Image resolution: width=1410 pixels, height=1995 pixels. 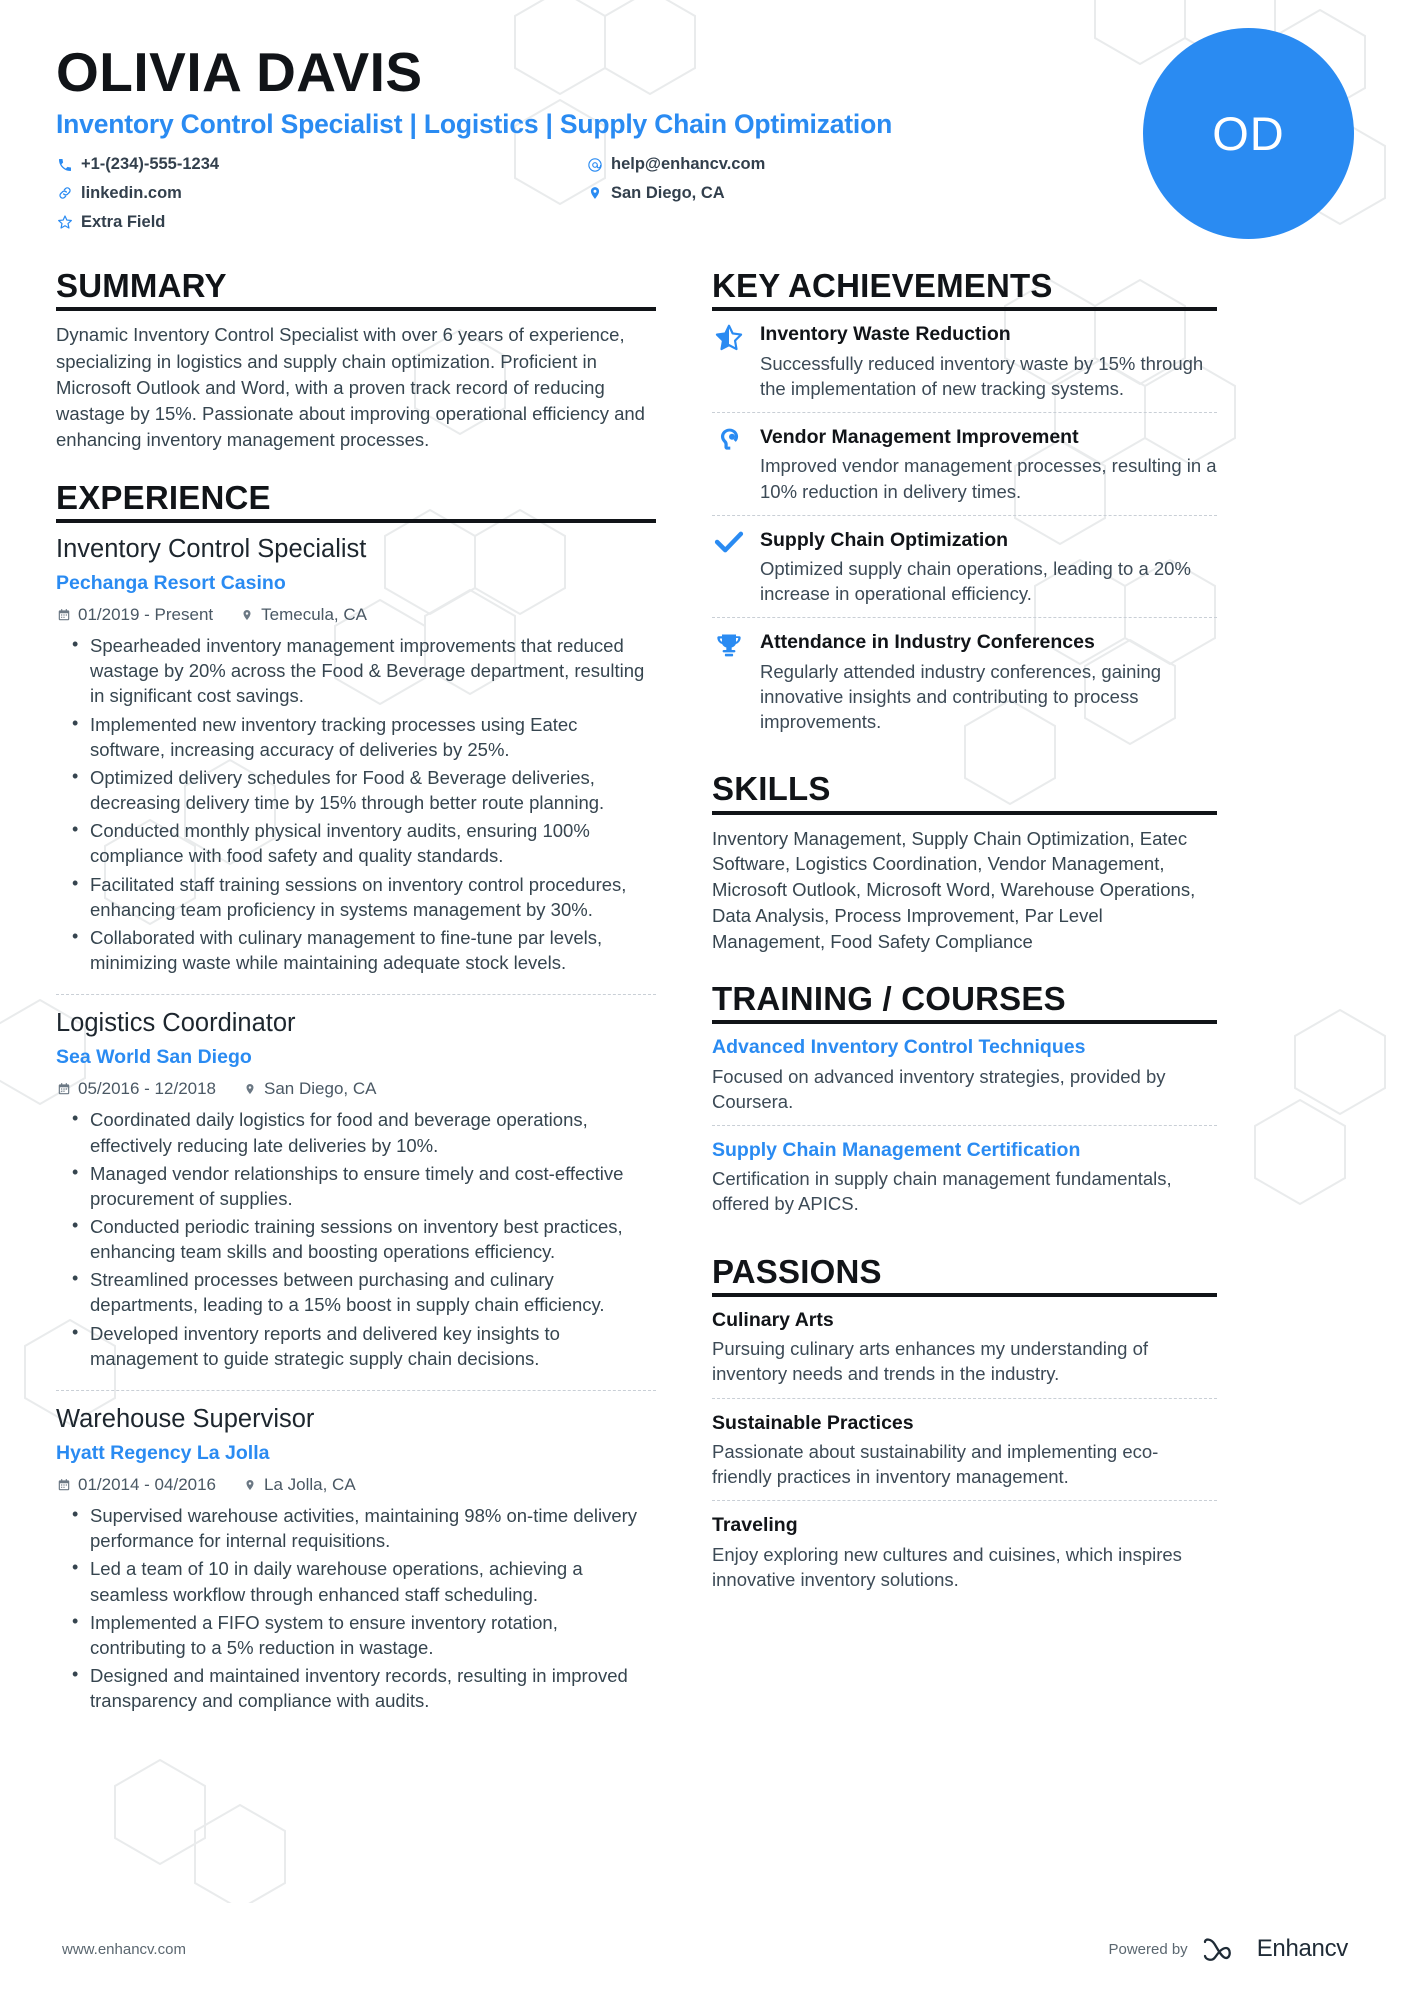 I want to click on job-location: San Diego, CA, so click(x=309, y=1089).